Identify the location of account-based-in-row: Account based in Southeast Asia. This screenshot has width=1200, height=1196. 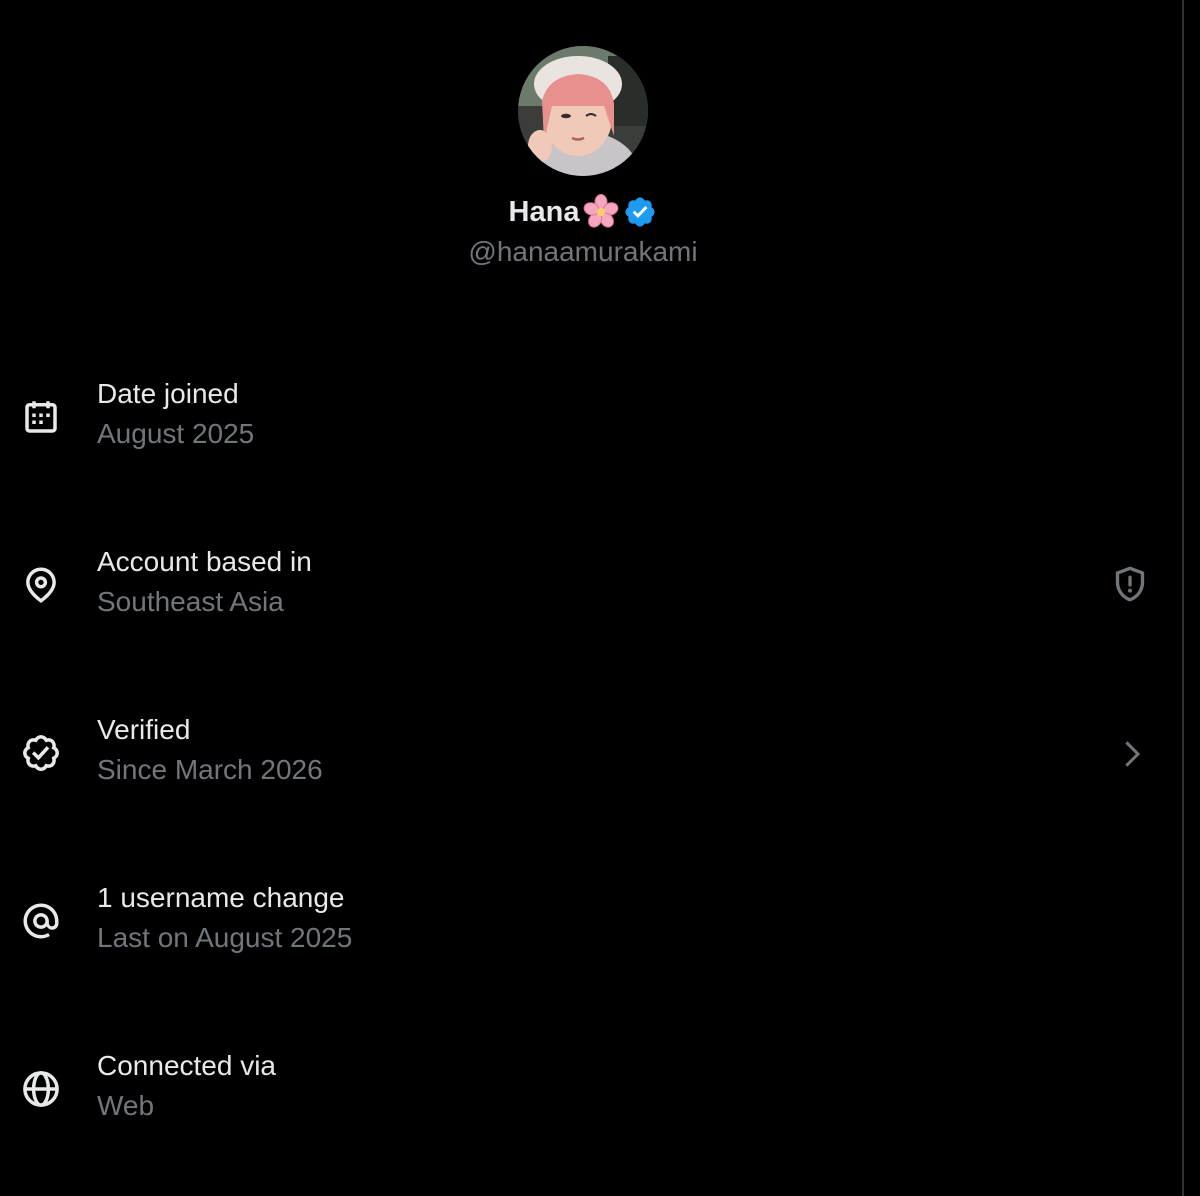
(583, 586).